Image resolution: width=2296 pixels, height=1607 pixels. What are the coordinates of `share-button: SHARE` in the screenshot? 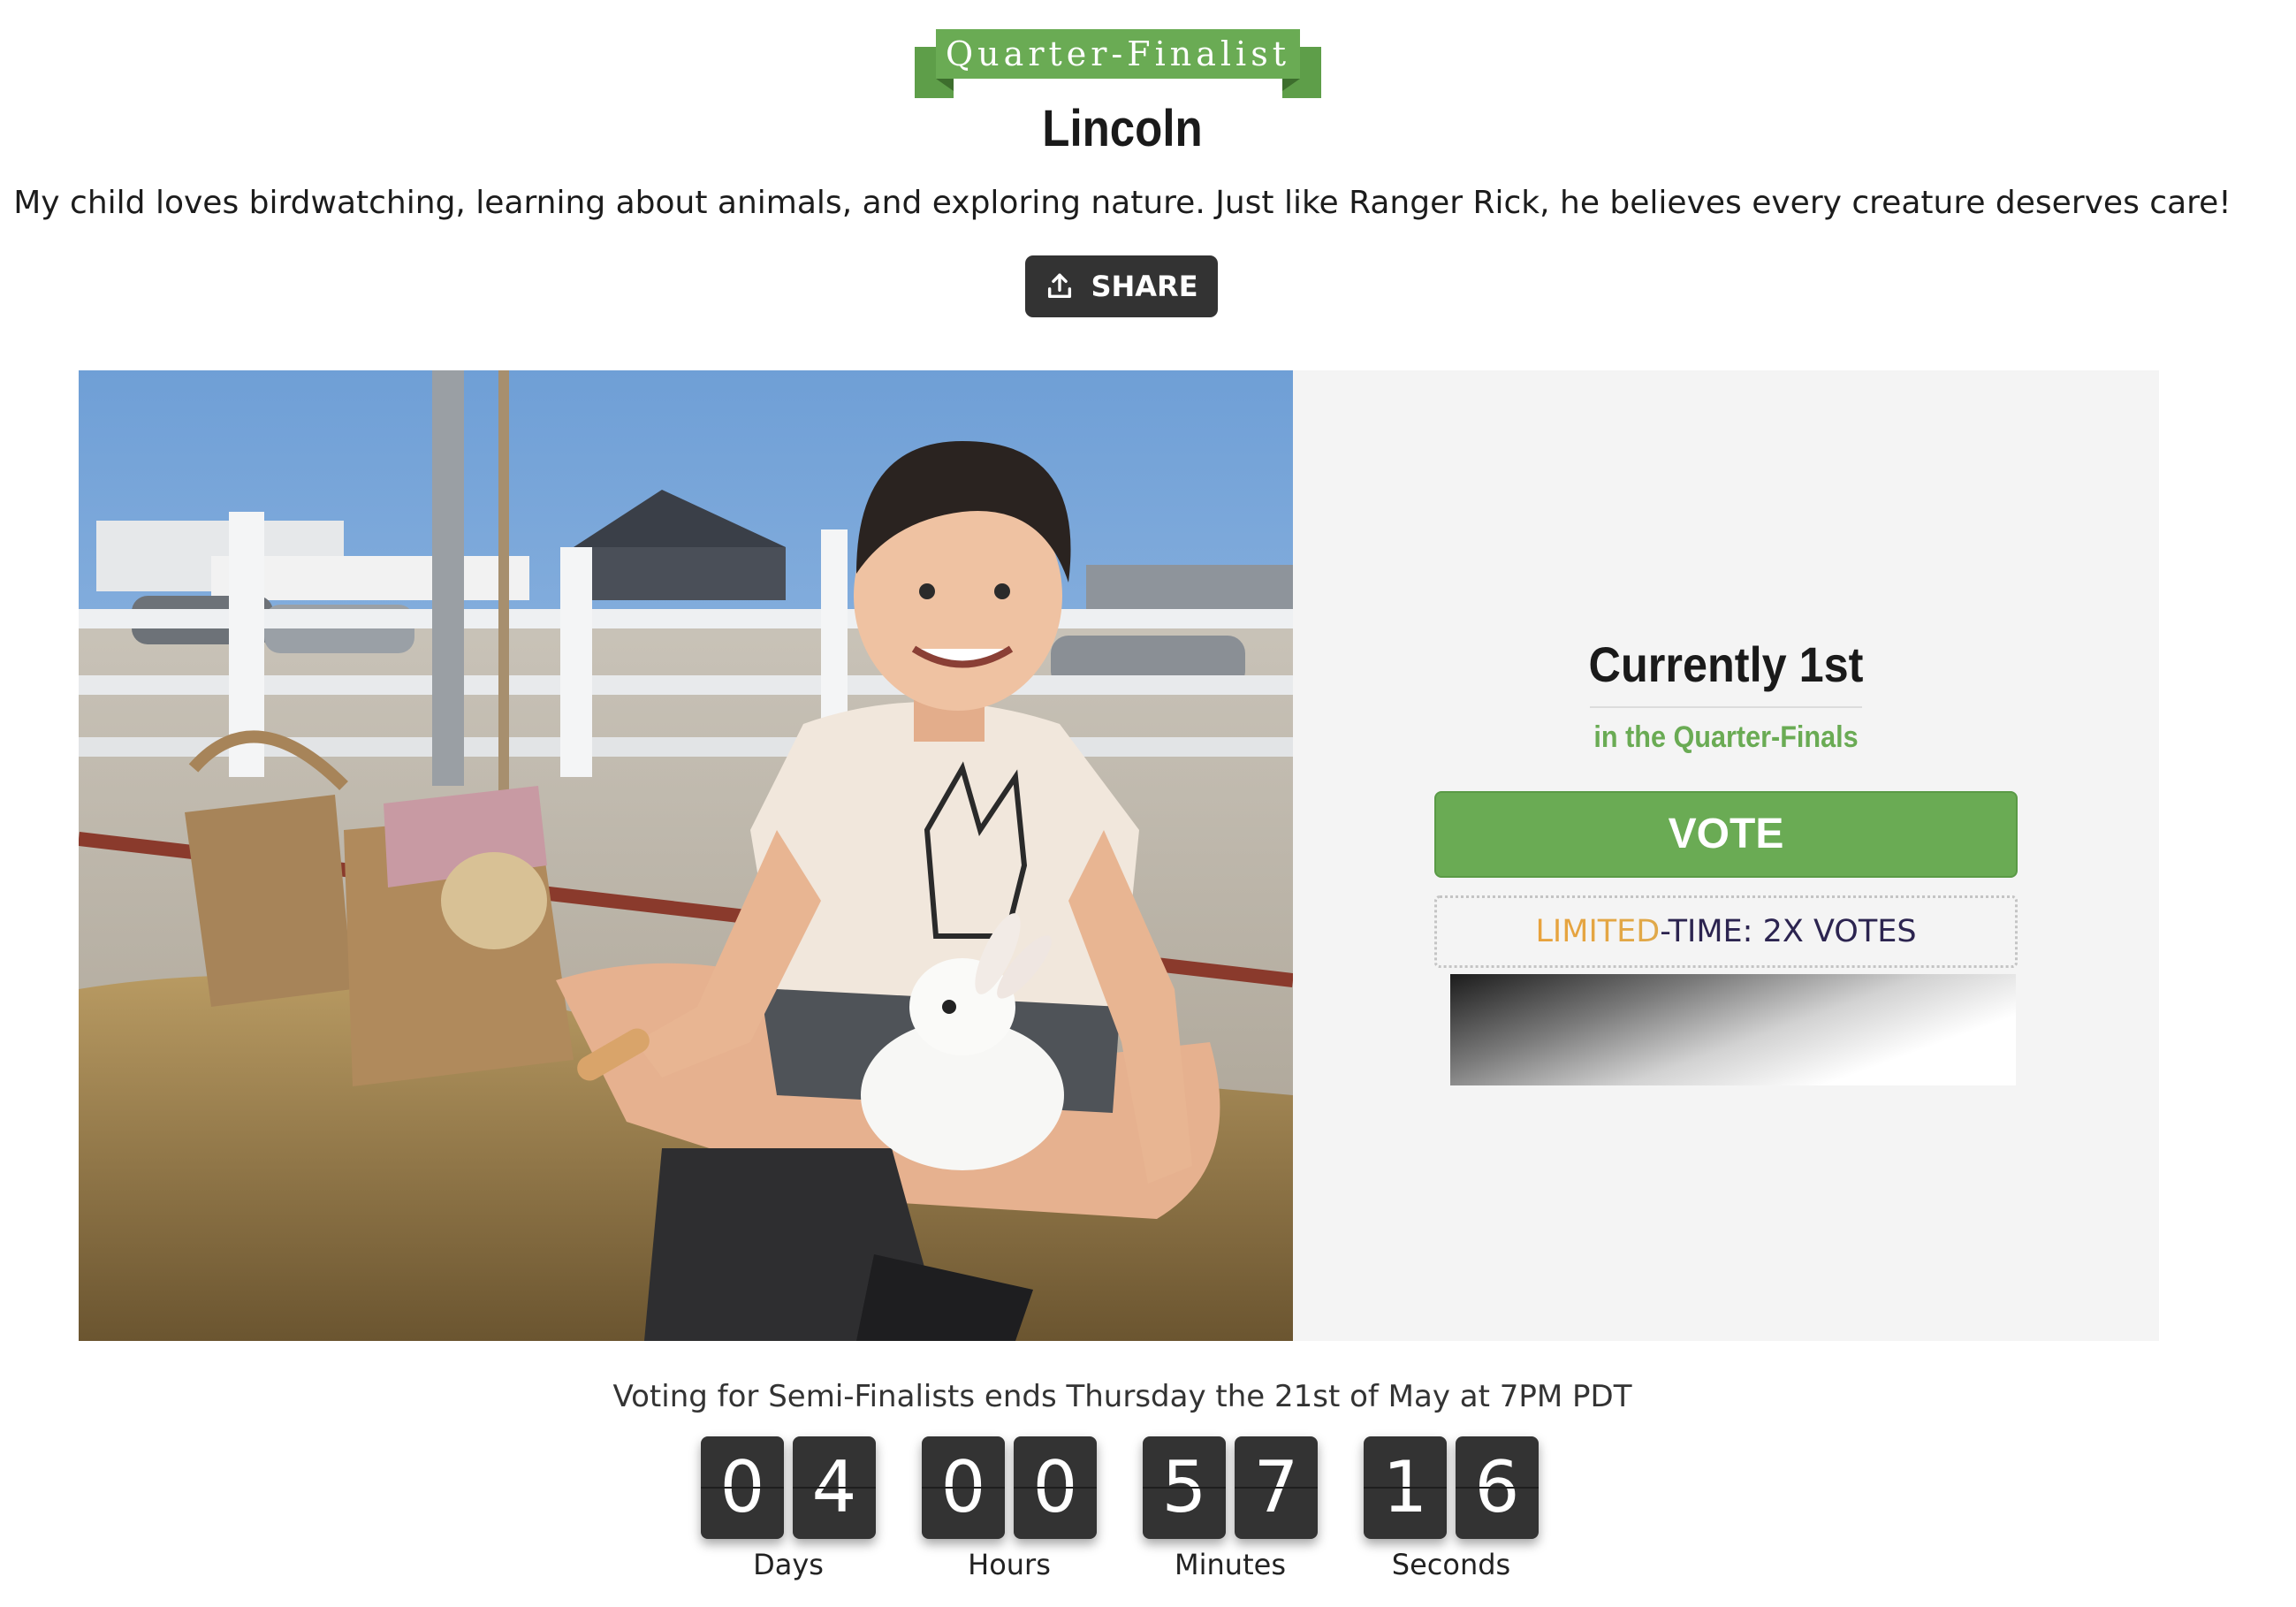 It's located at (1121, 286).